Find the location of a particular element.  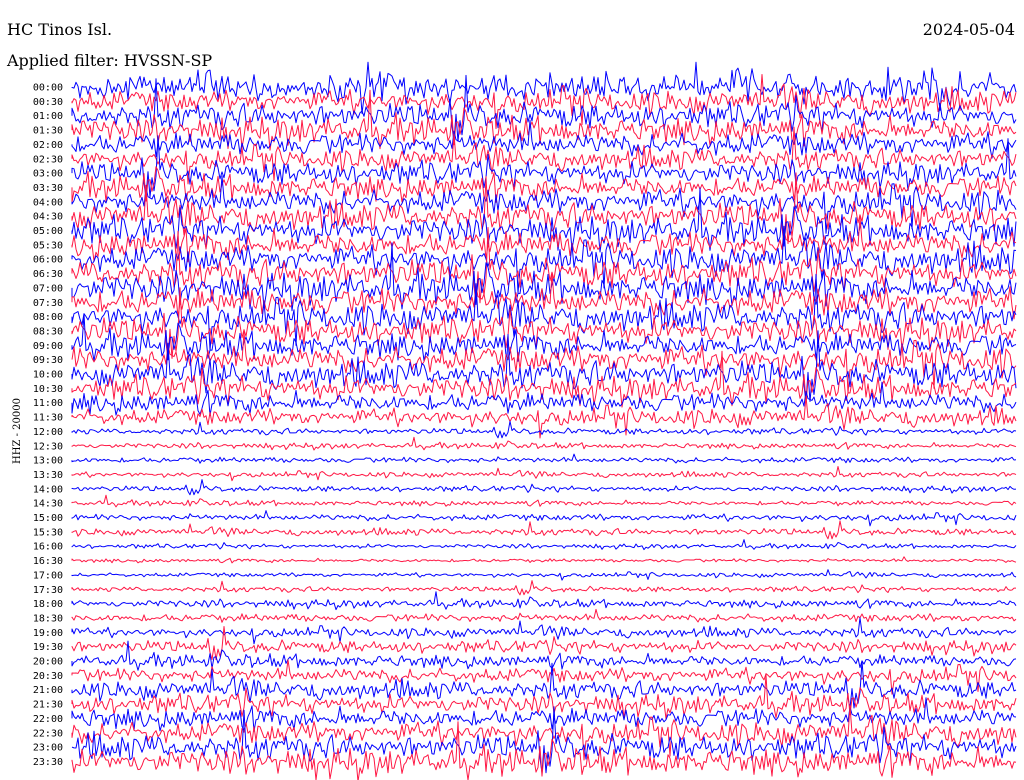

tick-label-2000: 20:00 is located at coordinates (48, 662).